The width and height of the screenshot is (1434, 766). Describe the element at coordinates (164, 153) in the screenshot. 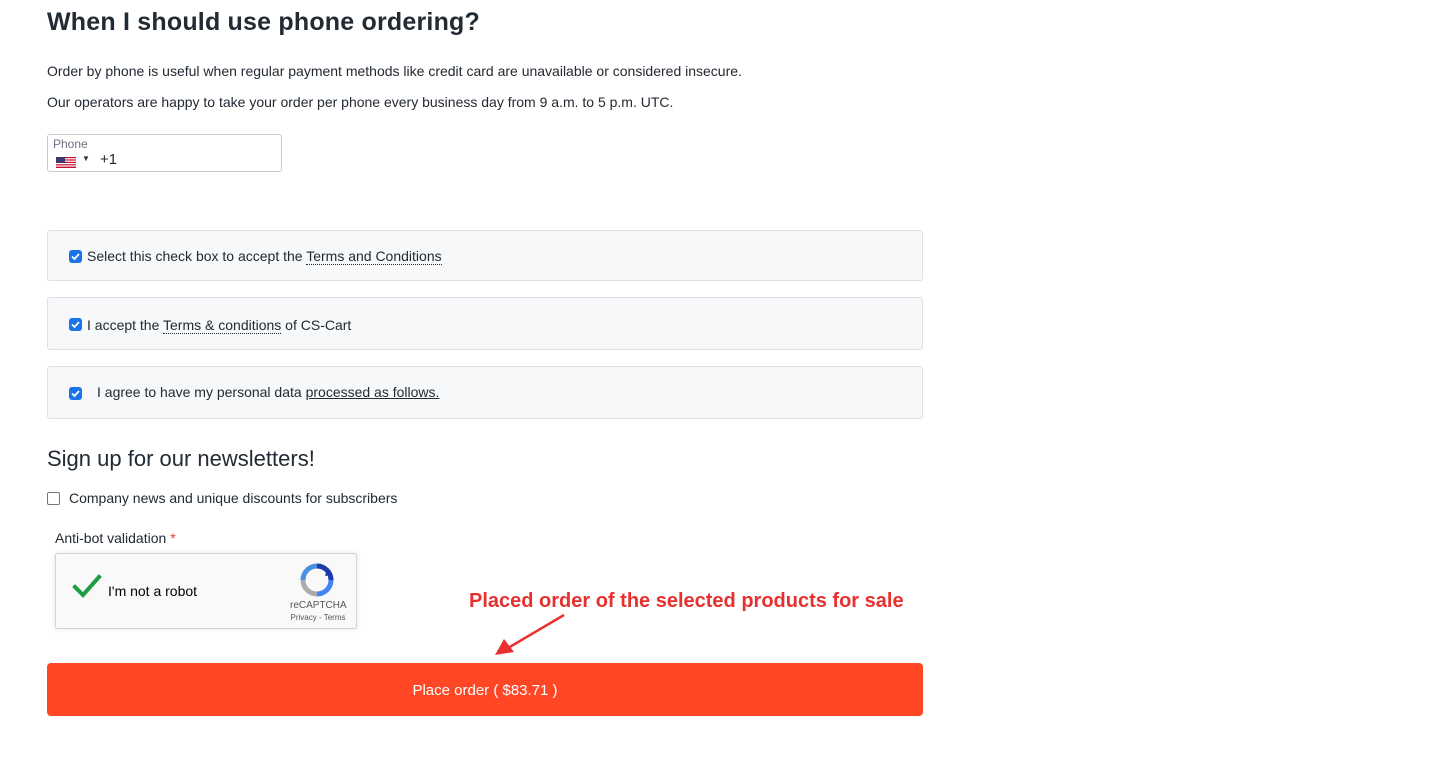

I see `phone-field: Phone ▼ +1` at that location.